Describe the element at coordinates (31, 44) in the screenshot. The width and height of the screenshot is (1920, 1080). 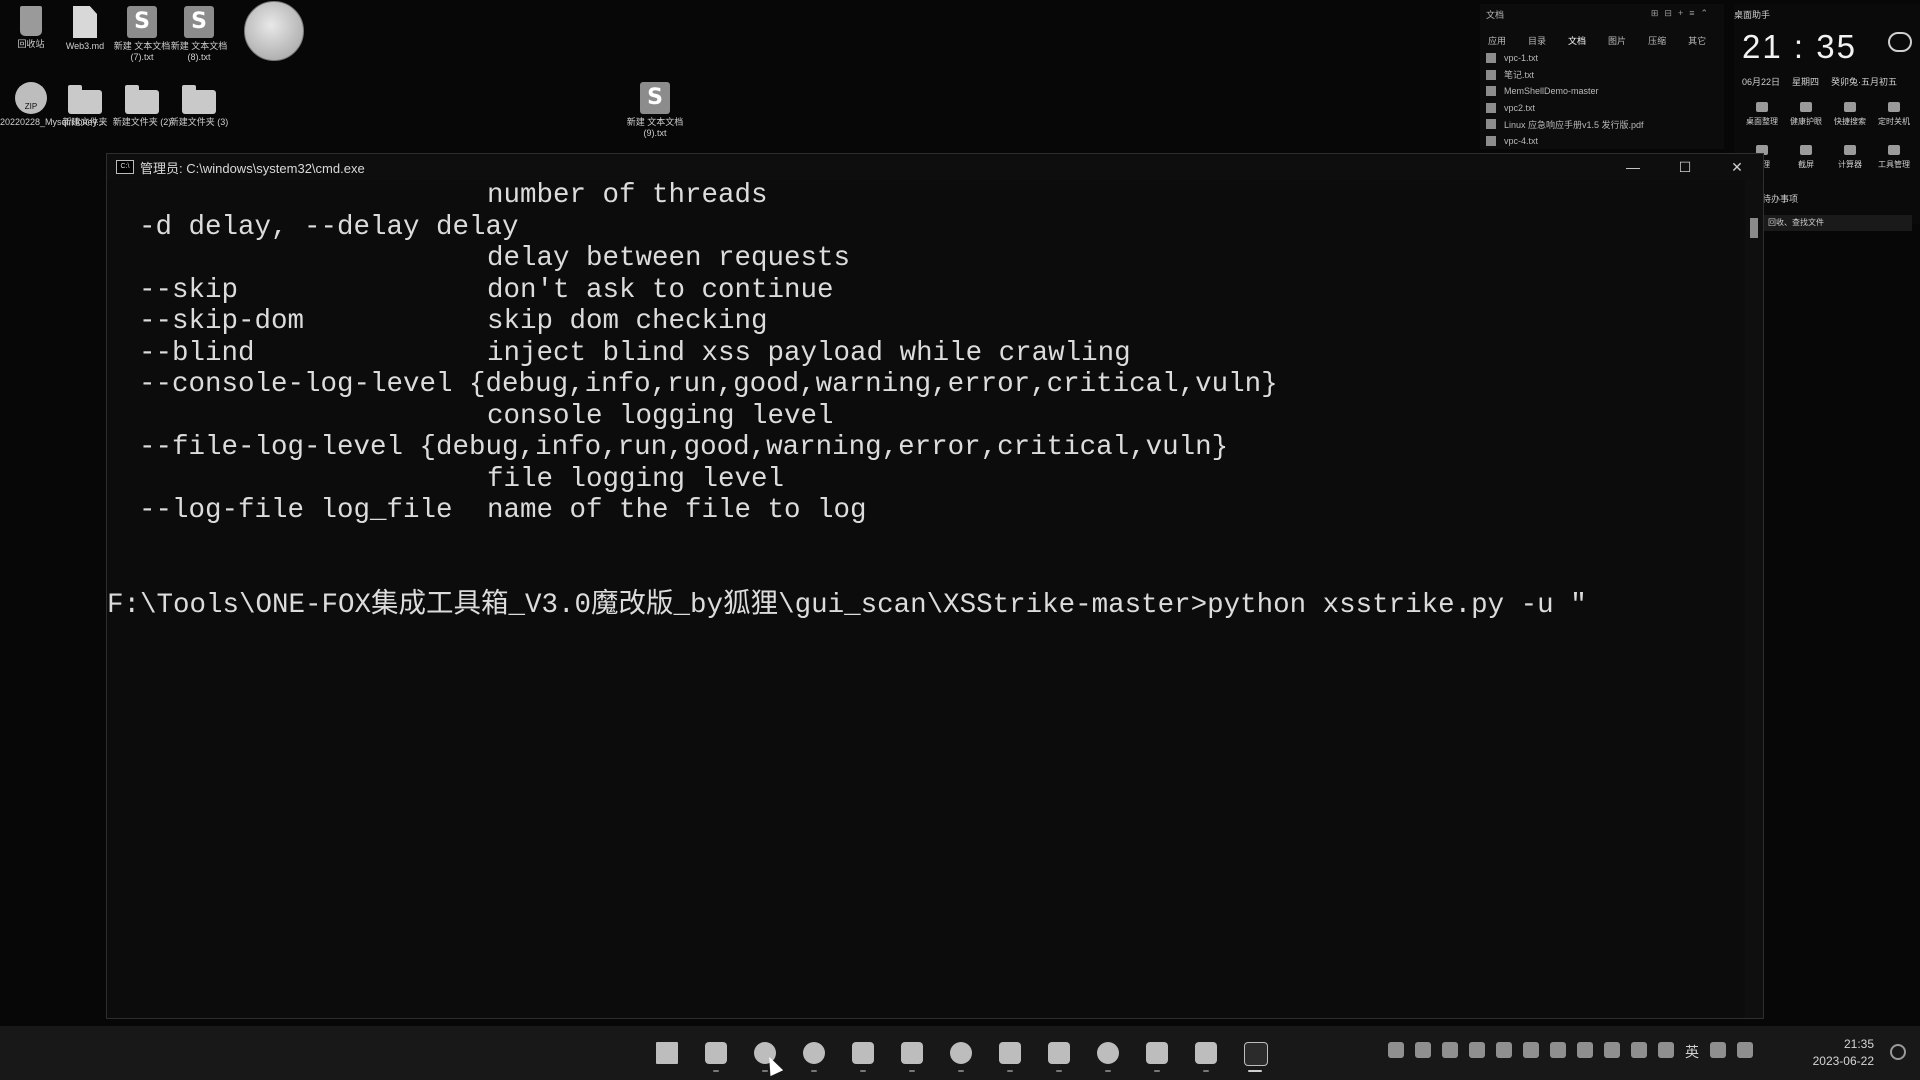
I see `desktop-icon-label: 回收站` at that location.